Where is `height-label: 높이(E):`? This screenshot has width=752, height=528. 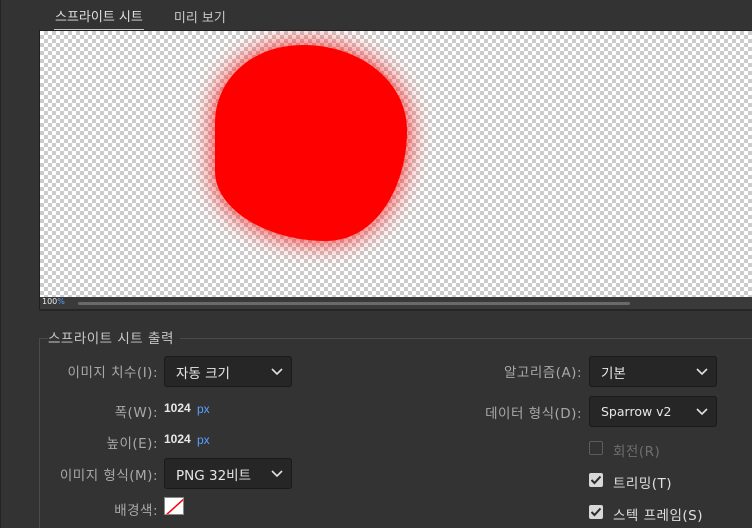 height-label: 높이(E): is located at coordinates (132, 444).